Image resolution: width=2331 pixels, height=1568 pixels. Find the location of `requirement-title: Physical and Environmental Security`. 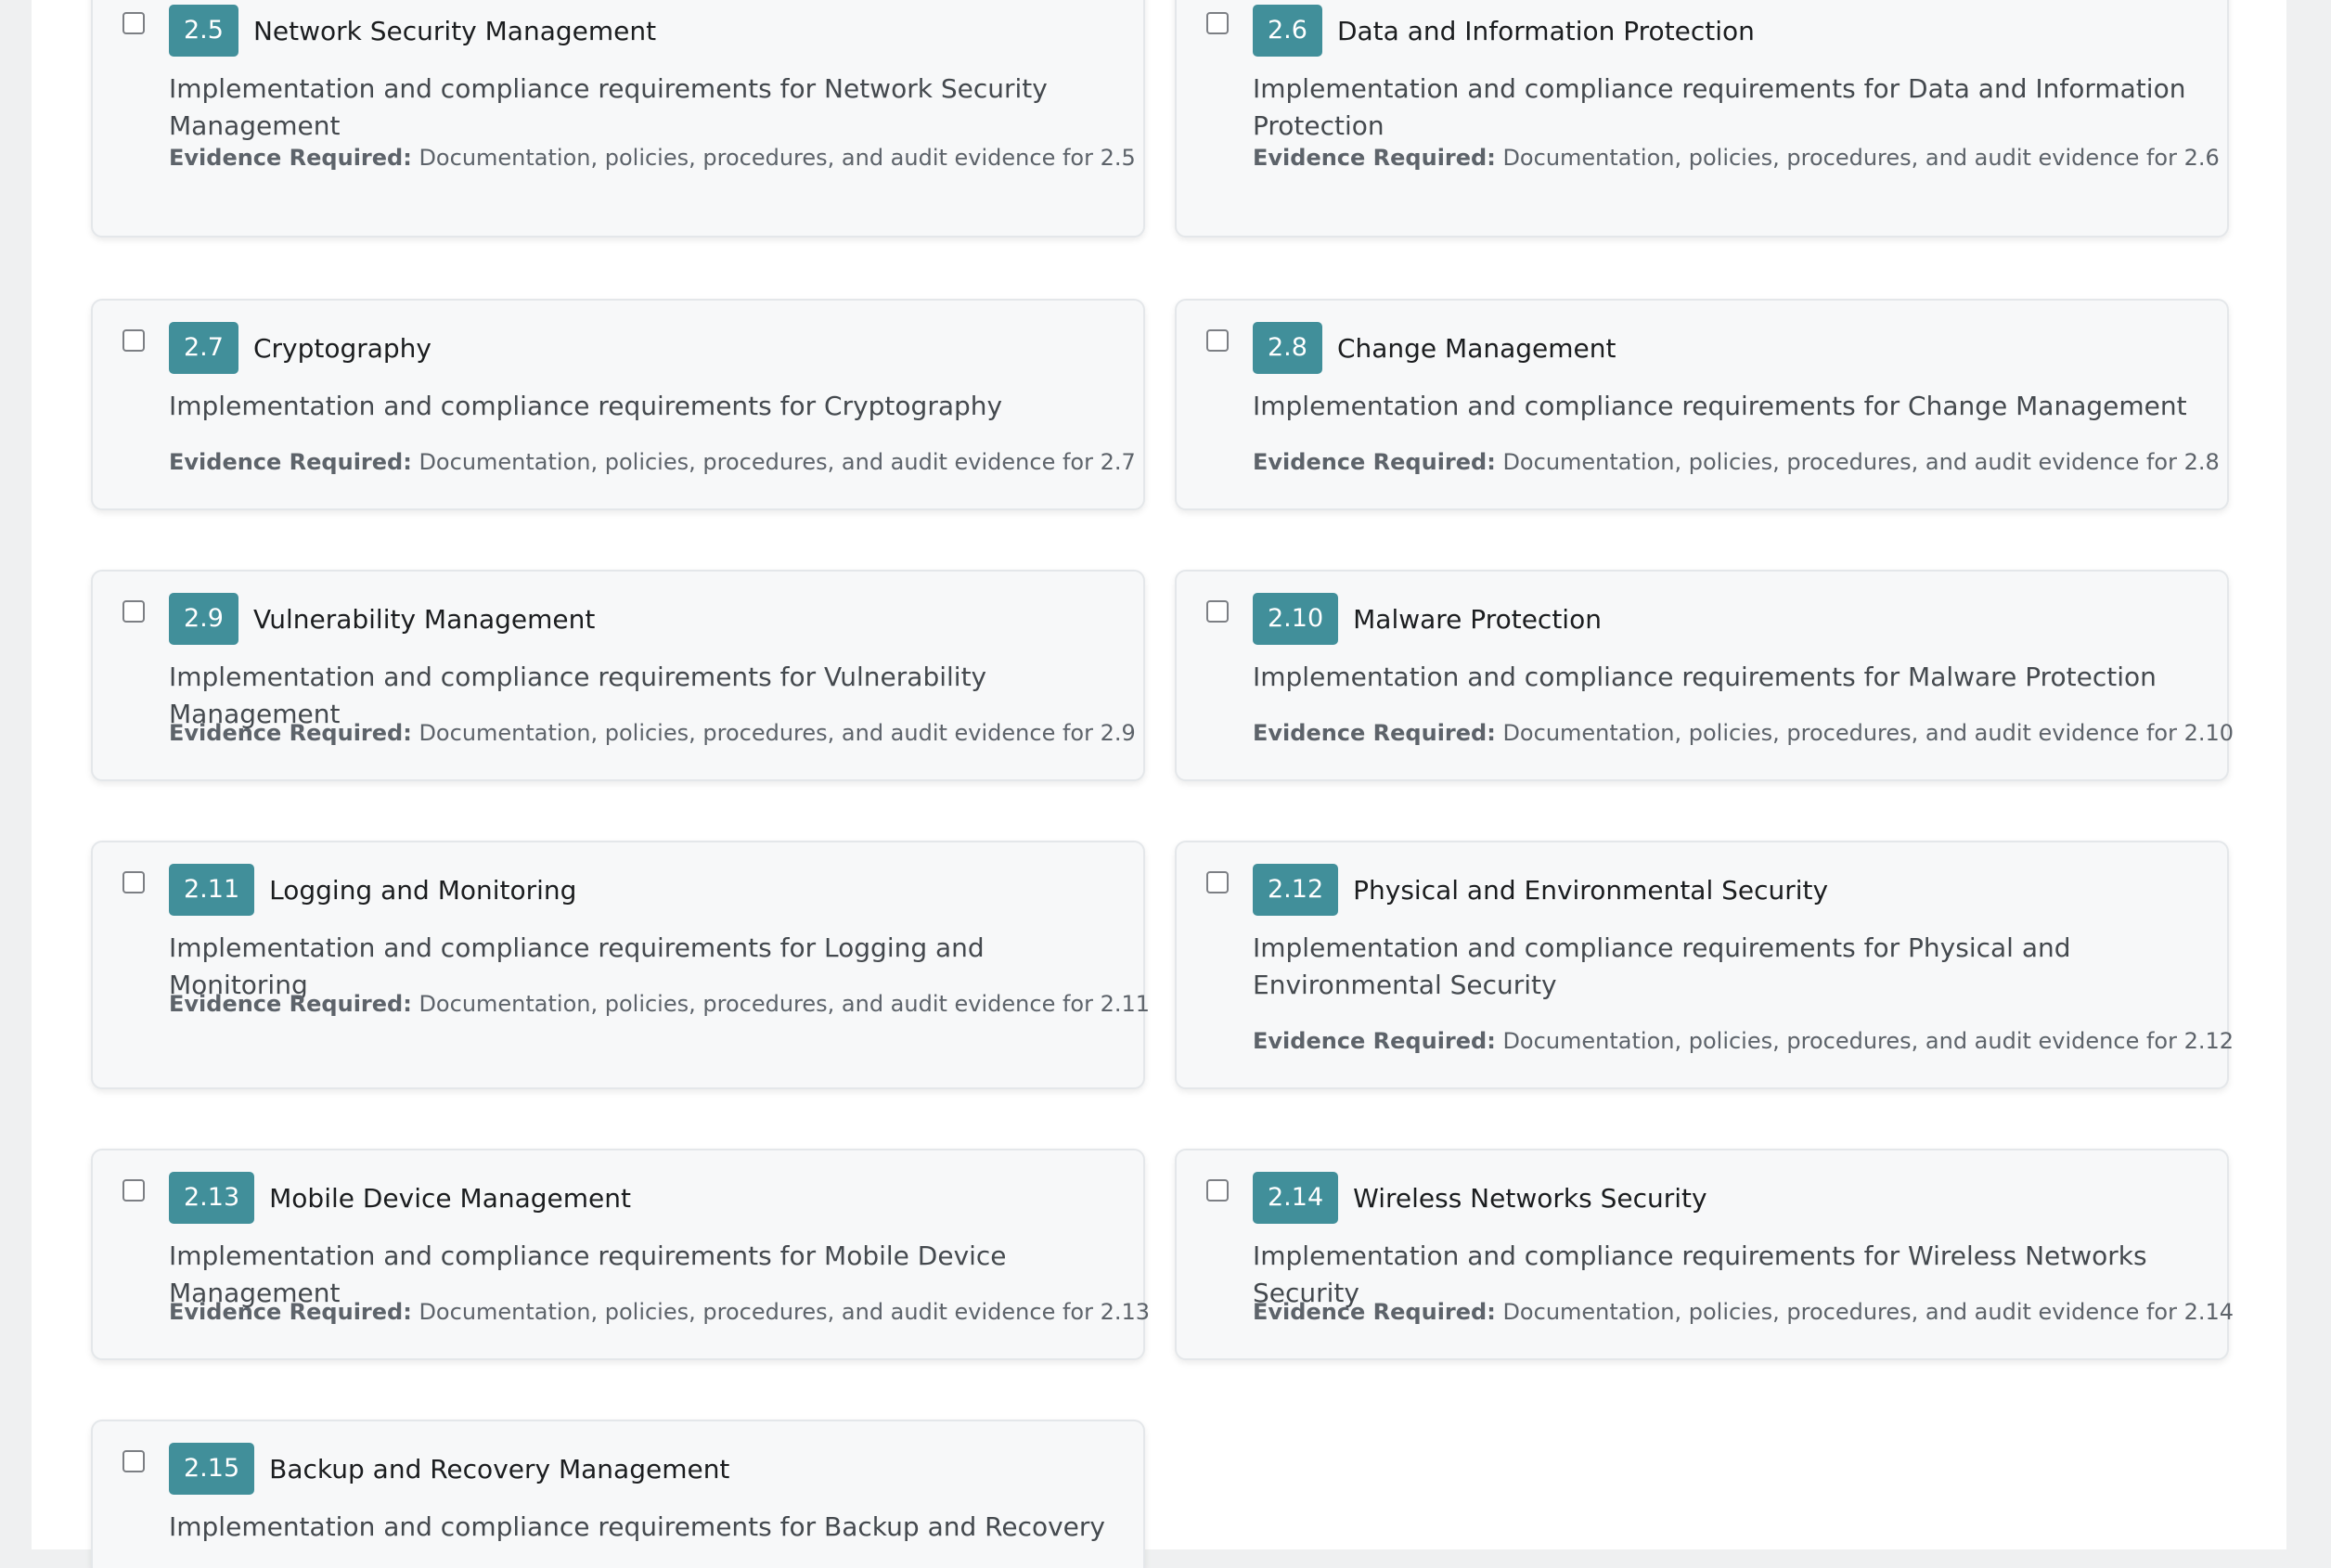

requirement-title: Physical and Environmental Security is located at coordinates (1591, 890).